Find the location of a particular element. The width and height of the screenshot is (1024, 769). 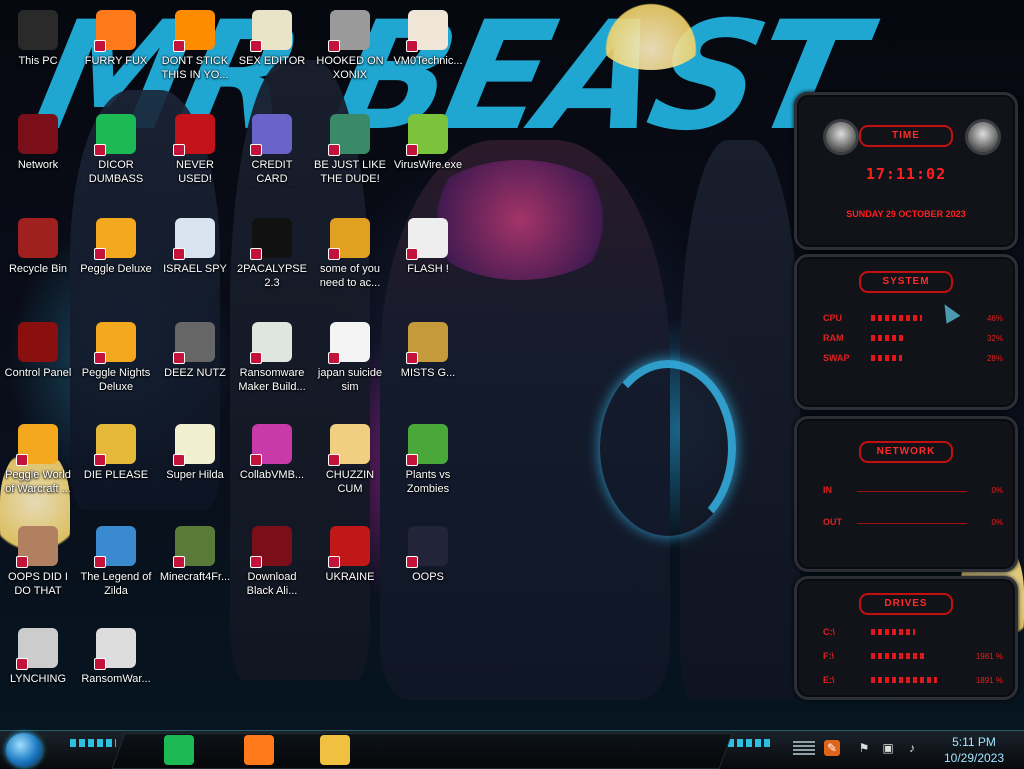

desktop-icon: CHUZZIN CUM is located at coordinates (350, 468).